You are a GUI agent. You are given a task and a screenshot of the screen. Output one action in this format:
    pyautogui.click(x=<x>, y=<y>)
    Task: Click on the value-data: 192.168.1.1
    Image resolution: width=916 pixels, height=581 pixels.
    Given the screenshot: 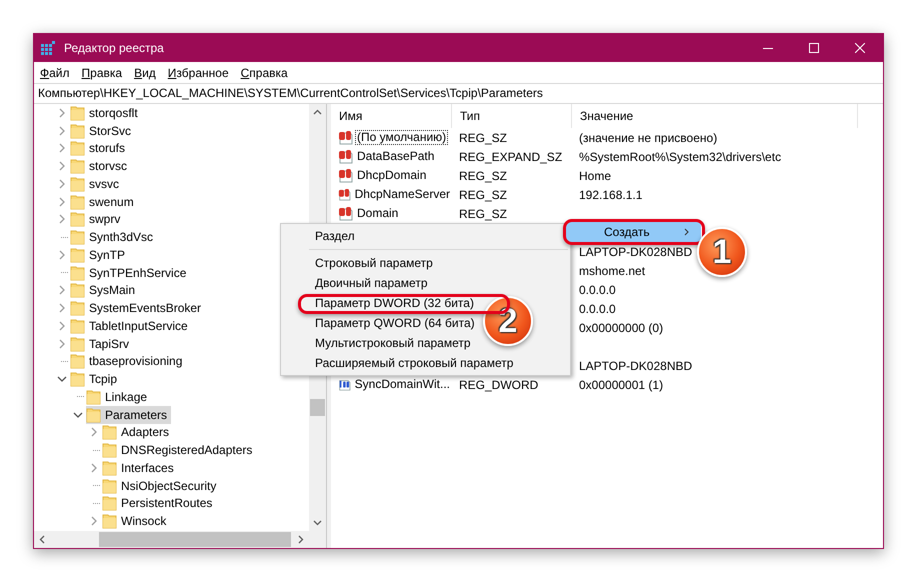 What is the action you would take?
    pyautogui.click(x=610, y=195)
    